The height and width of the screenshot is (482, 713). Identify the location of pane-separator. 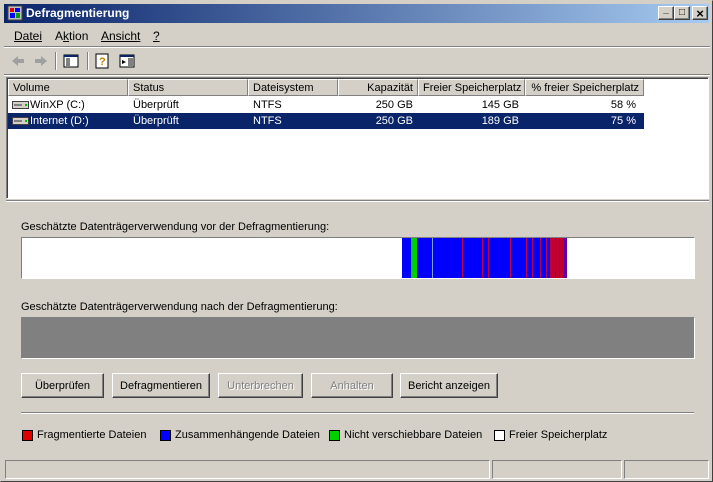
(357, 201).